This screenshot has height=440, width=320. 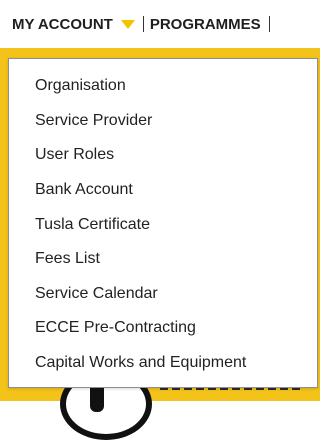 What do you see at coordinates (163, 190) in the screenshot?
I see `menu-item-bank-account: Bank Account` at bounding box center [163, 190].